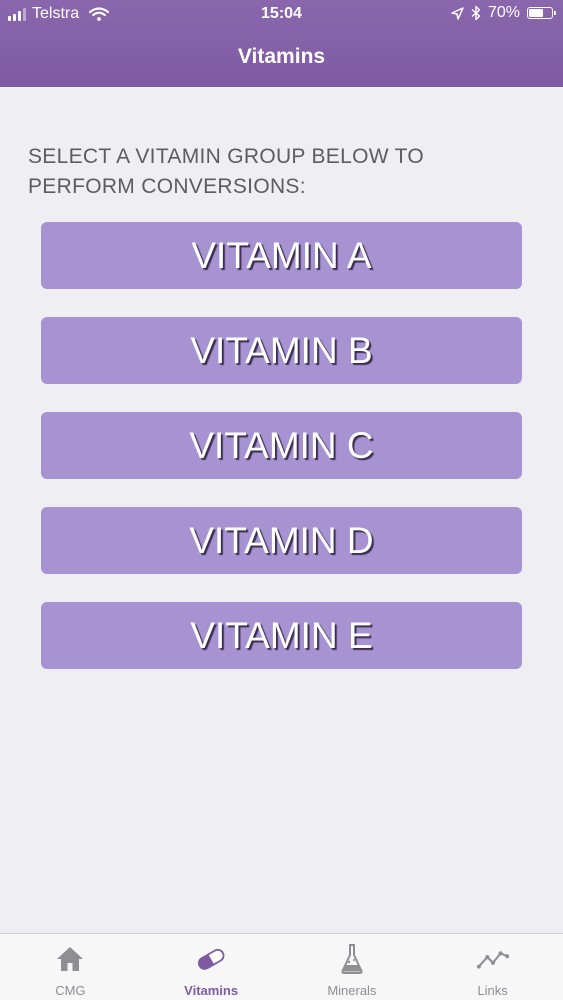 The height and width of the screenshot is (1000, 563). Describe the element at coordinates (457, 13) in the screenshot. I see `location-arrow-icon` at that location.